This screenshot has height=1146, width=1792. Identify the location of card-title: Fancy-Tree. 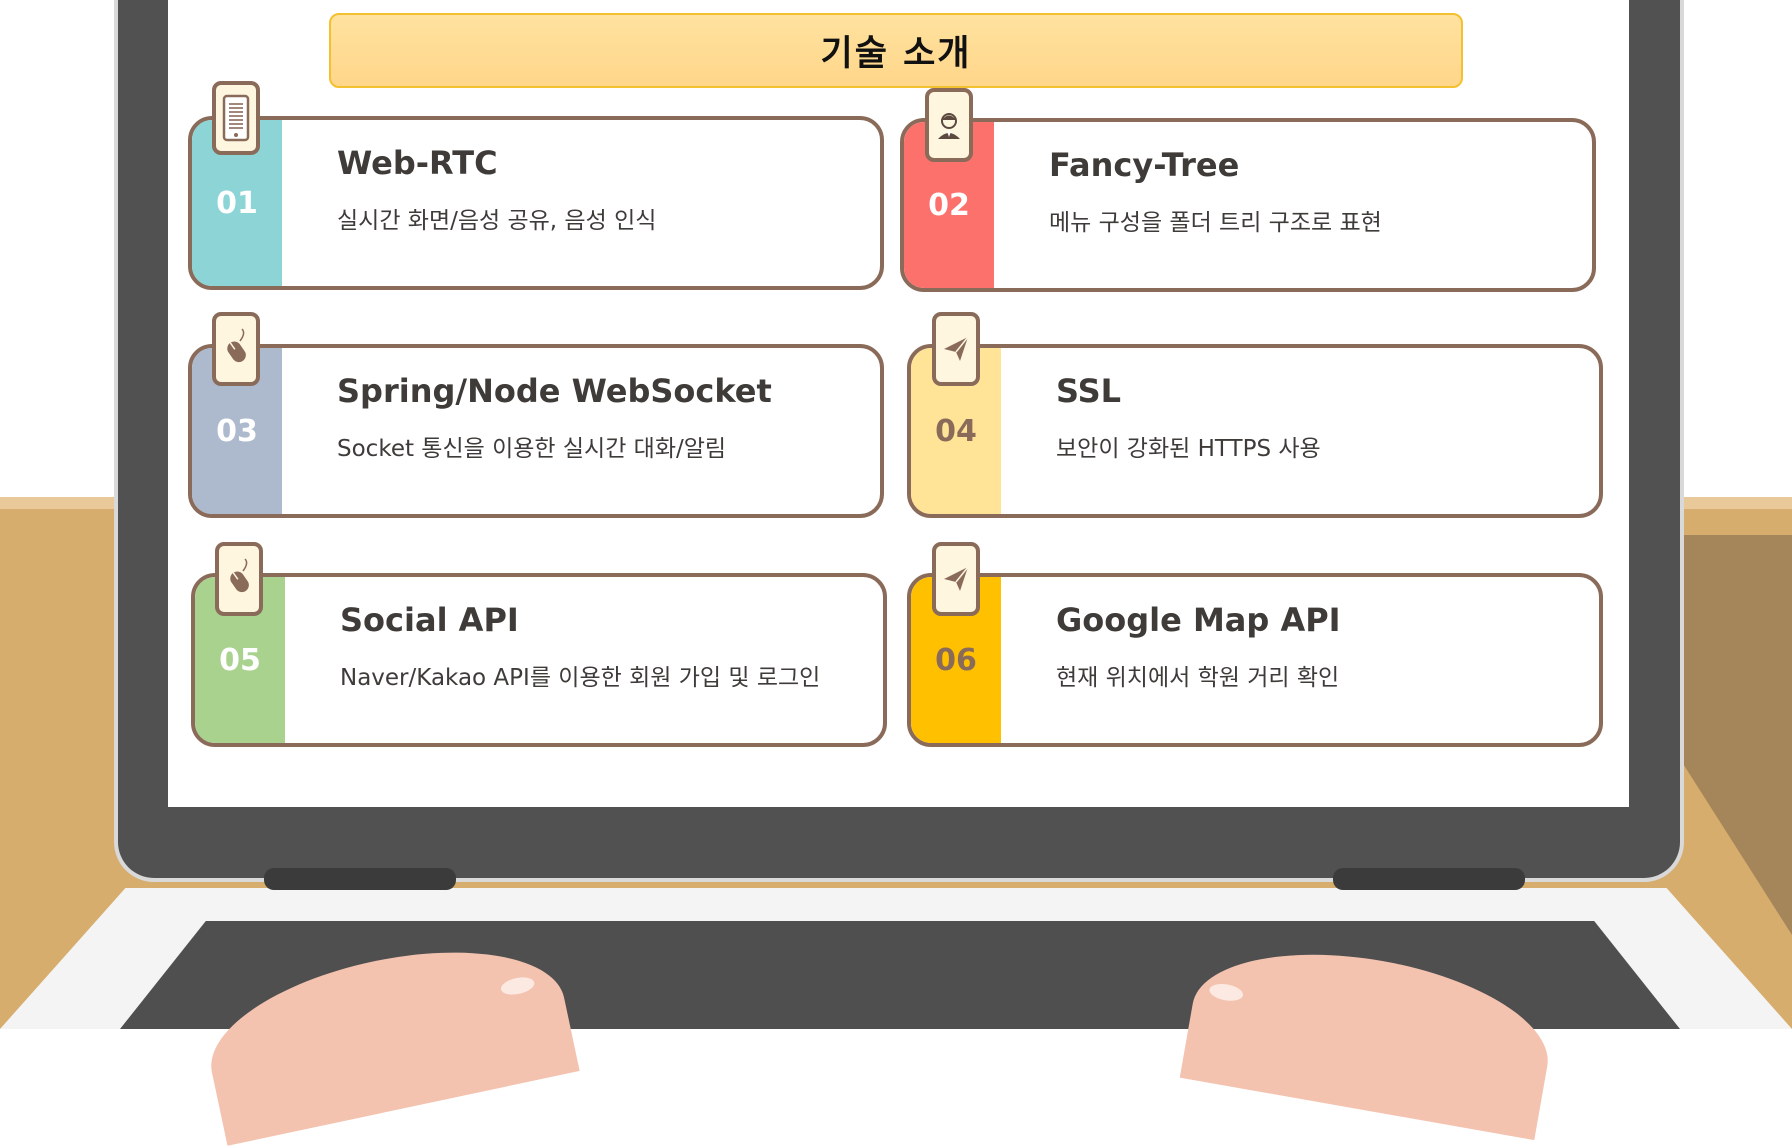
(1144, 165).